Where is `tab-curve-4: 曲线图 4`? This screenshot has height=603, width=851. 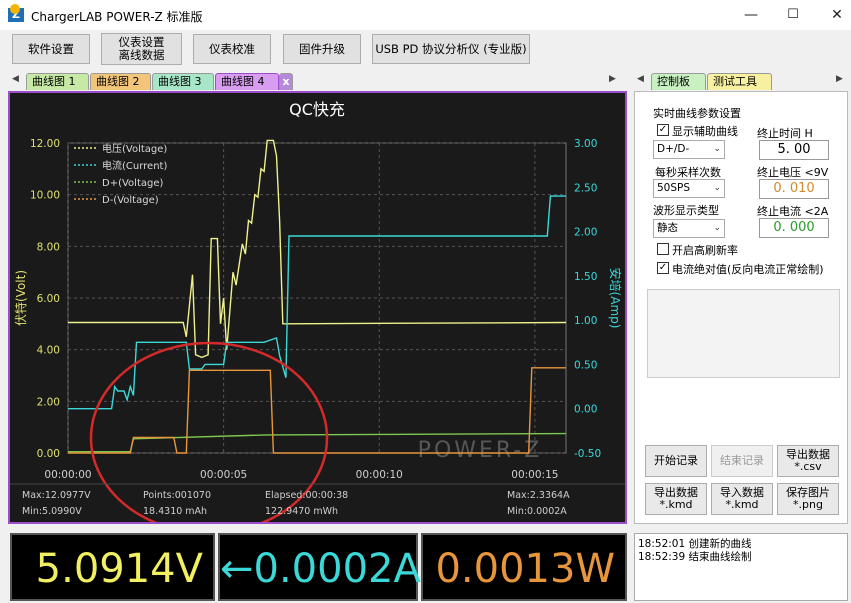 tab-curve-4: 曲线图 4 is located at coordinates (247, 81).